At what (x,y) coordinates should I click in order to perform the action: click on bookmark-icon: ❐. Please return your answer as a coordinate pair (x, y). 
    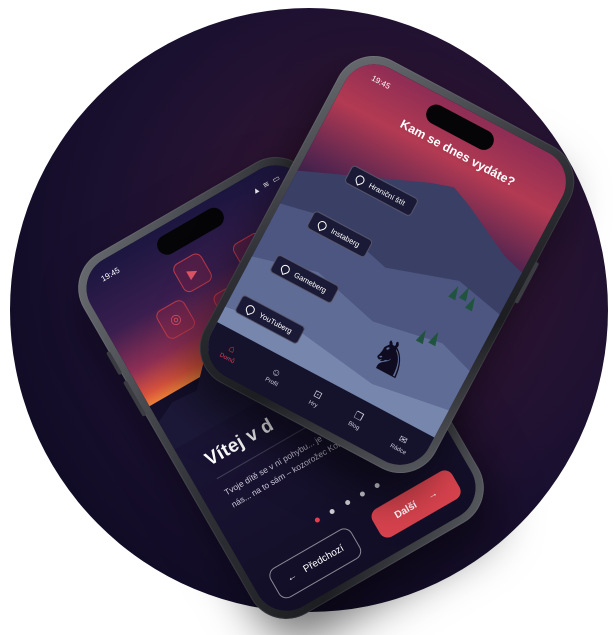
    Looking at the image, I should click on (358, 416).